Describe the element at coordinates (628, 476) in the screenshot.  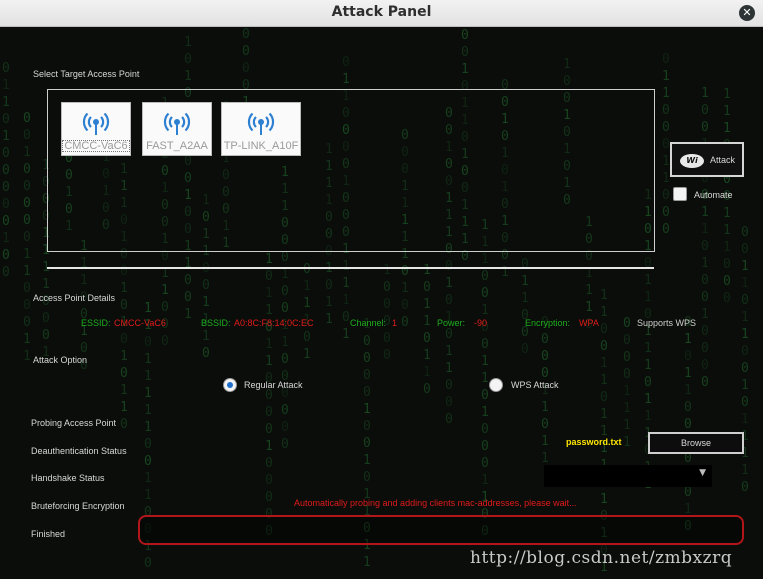
I see `handshake-combo: ▼` at that location.